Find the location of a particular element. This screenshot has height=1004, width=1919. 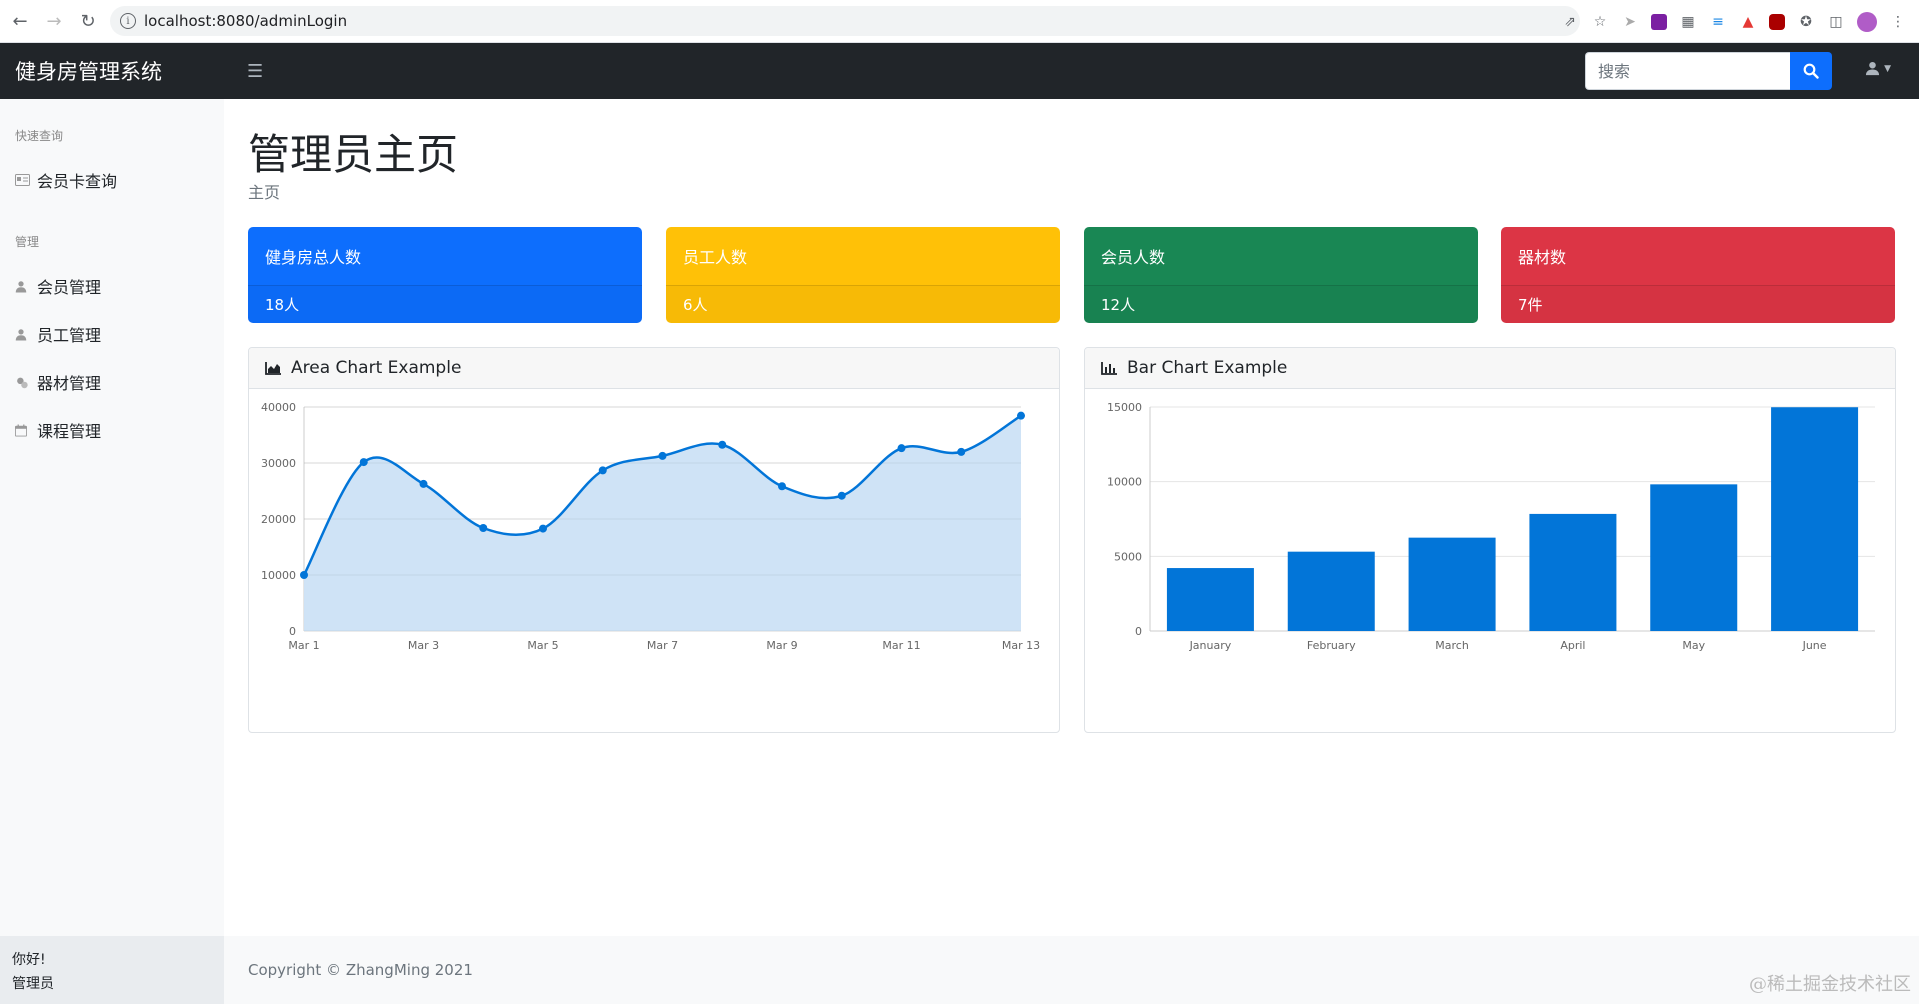

x-tick-label: May is located at coordinates (1693, 645).